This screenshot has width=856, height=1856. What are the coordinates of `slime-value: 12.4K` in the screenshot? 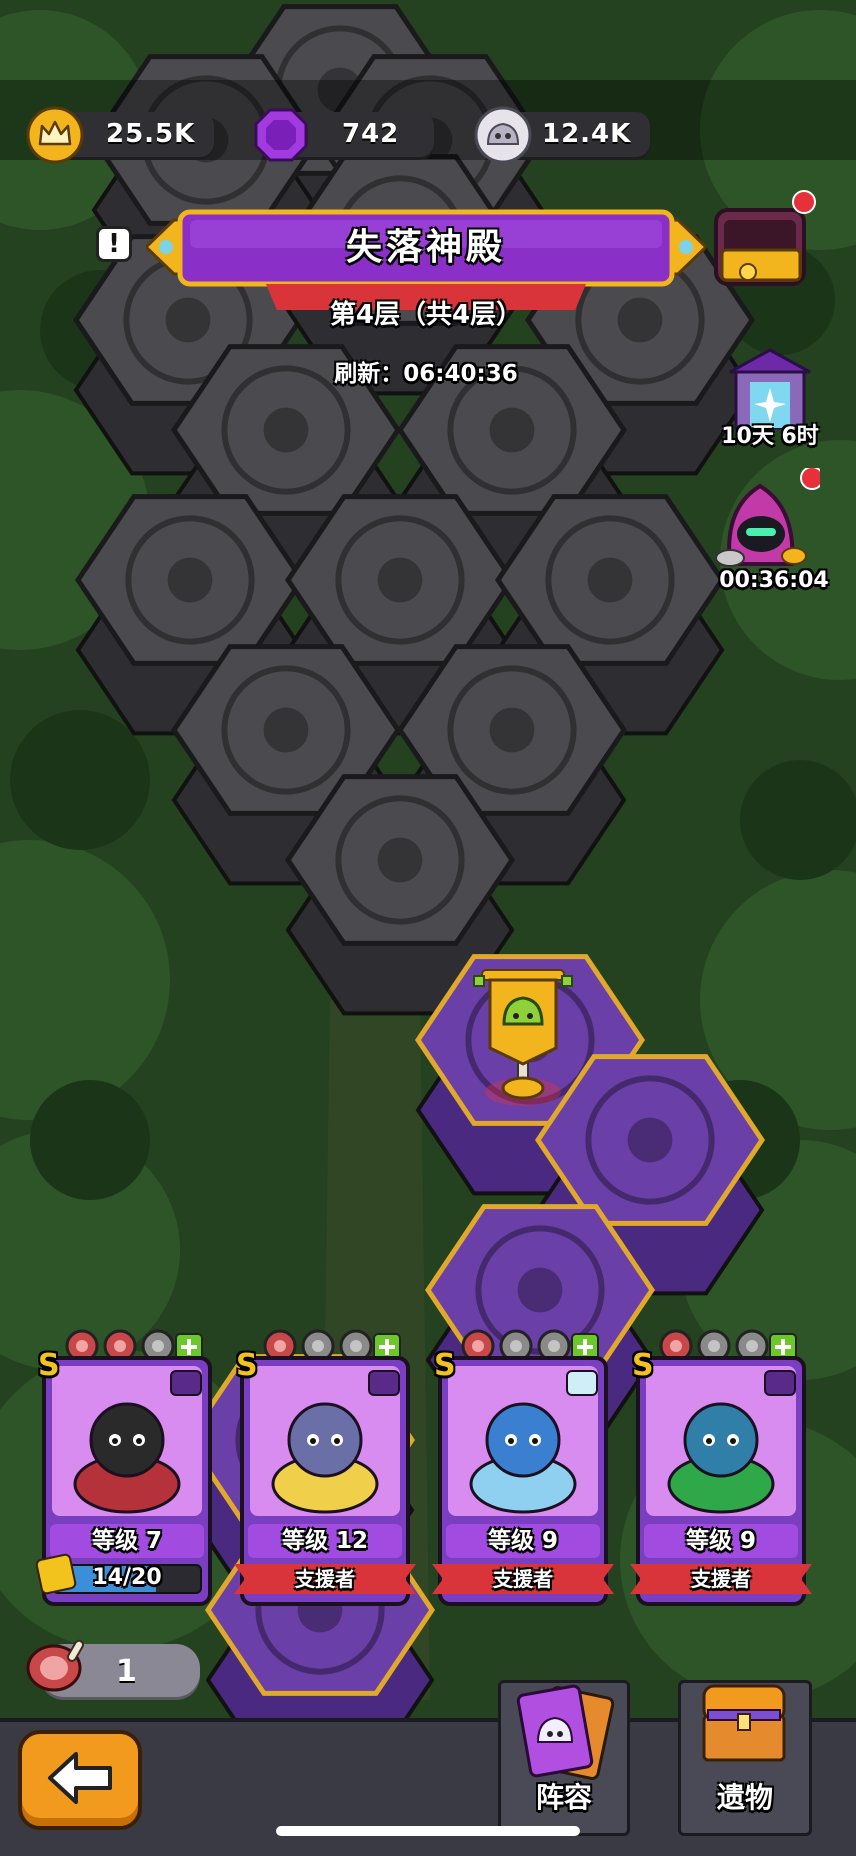 It's located at (587, 134).